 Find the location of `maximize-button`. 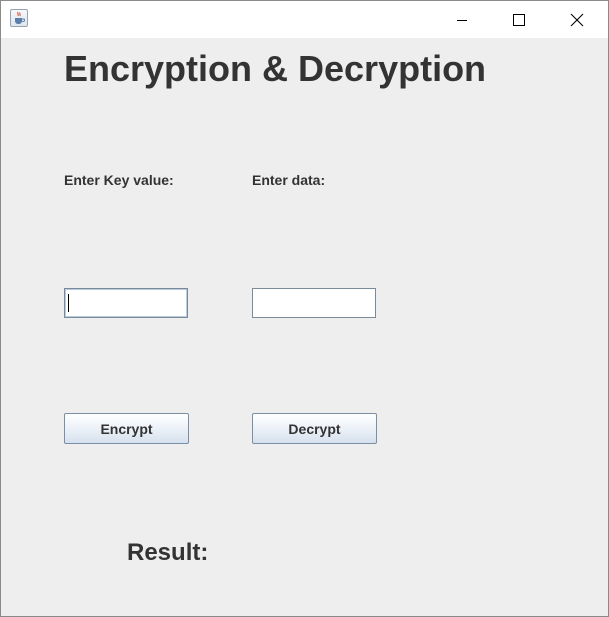

maximize-button is located at coordinates (519, 19).